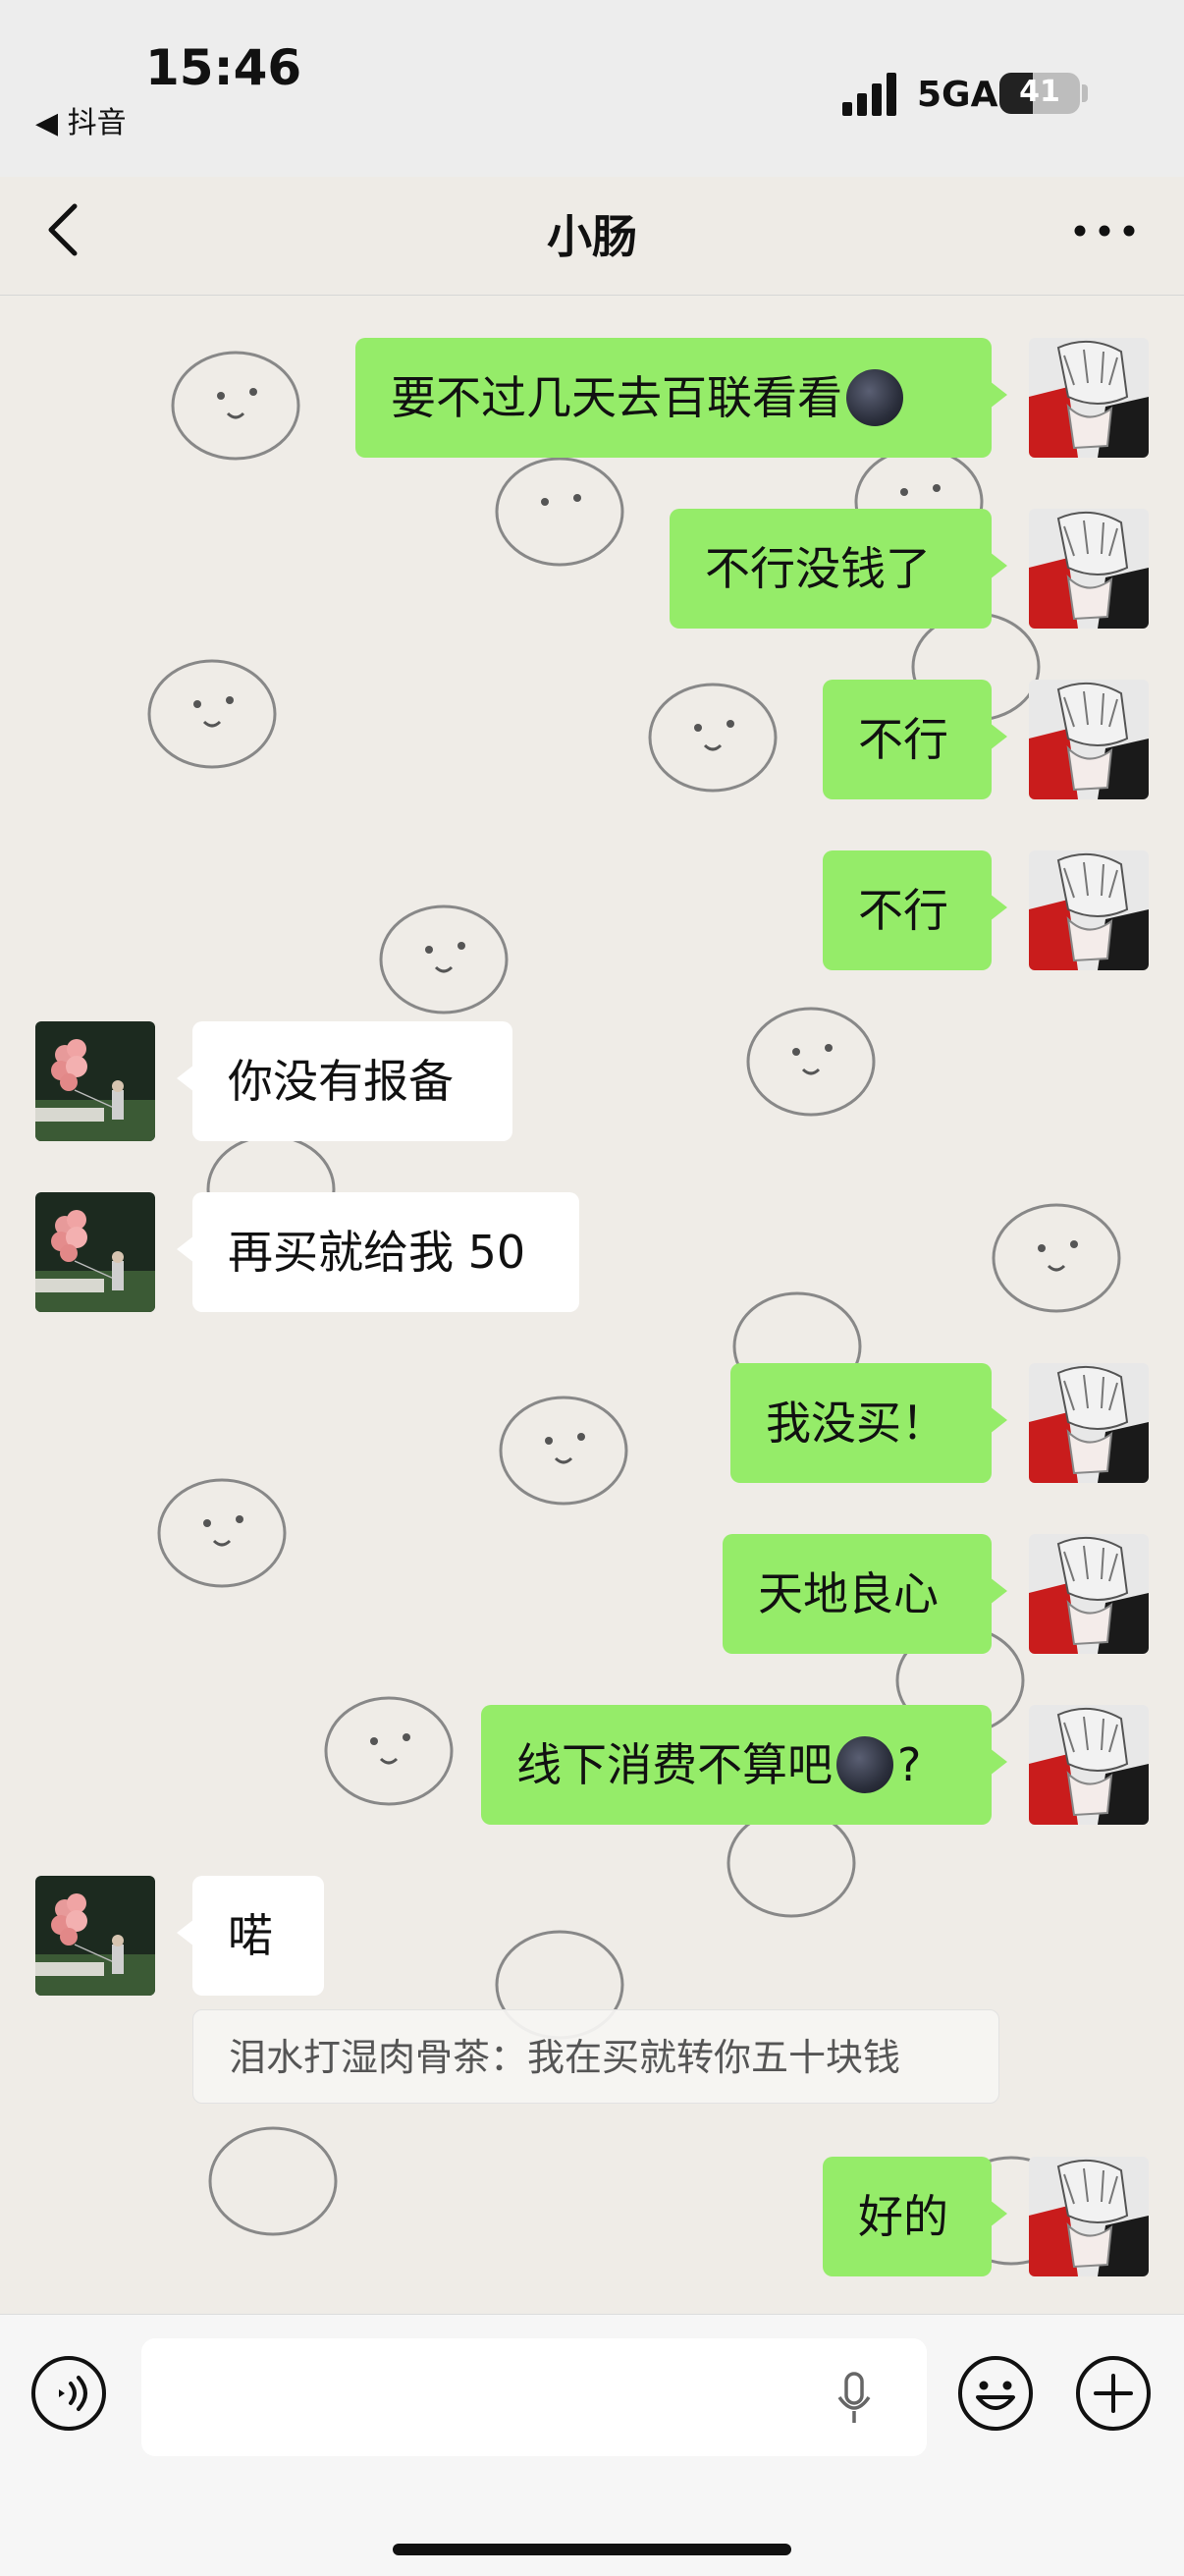  What do you see at coordinates (592, 237) in the screenshot?
I see `chat-title: 小肠` at bounding box center [592, 237].